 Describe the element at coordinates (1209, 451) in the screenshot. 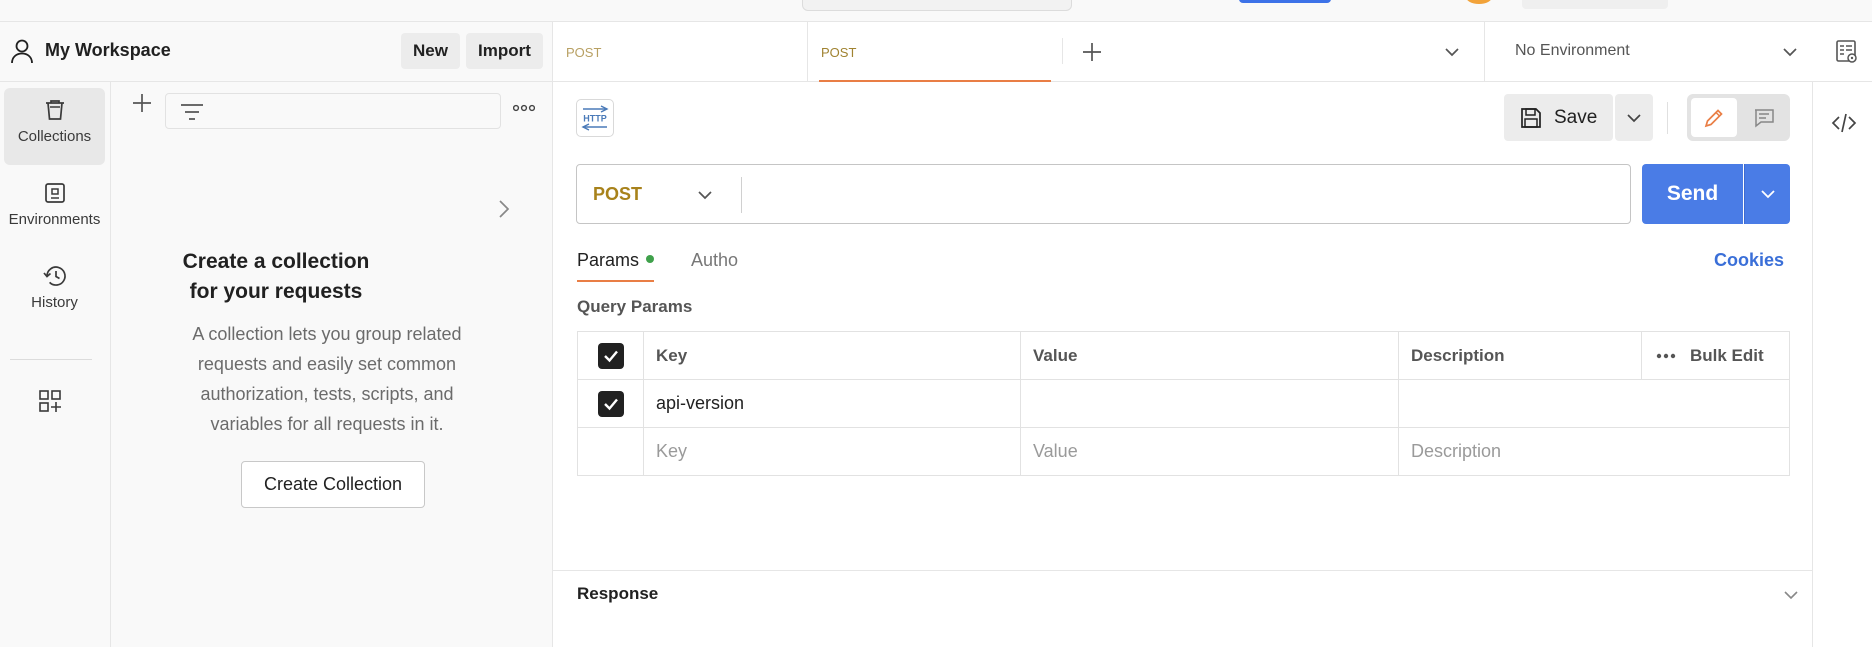

I see `new-value-placeholder: Value` at that location.